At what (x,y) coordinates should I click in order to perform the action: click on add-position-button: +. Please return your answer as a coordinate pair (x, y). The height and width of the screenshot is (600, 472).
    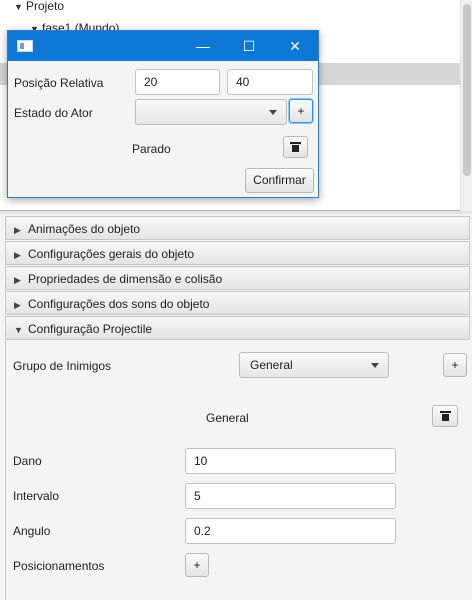
    Looking at the image, I should click on (197, 565).